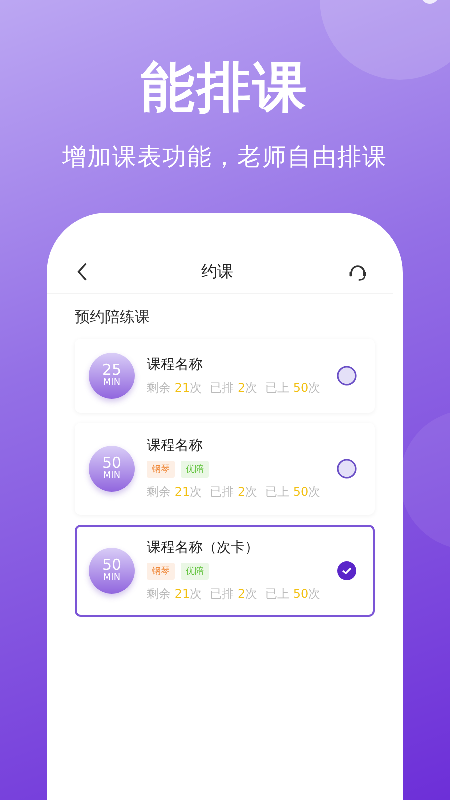 The image size is (450, 800). Describe the element at coordinates (225, 88) in the screenshot. I see `headline: 能排课` at that location.